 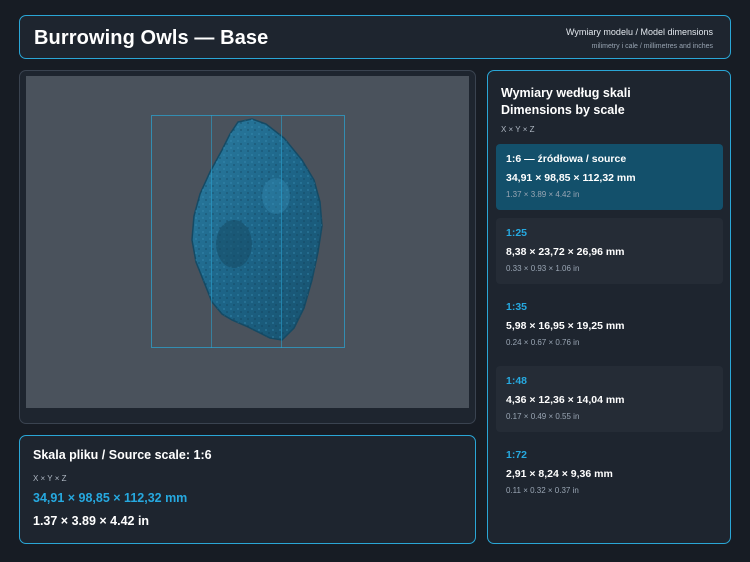 I want to click on guide-line-right, so click(x=281, y=231).